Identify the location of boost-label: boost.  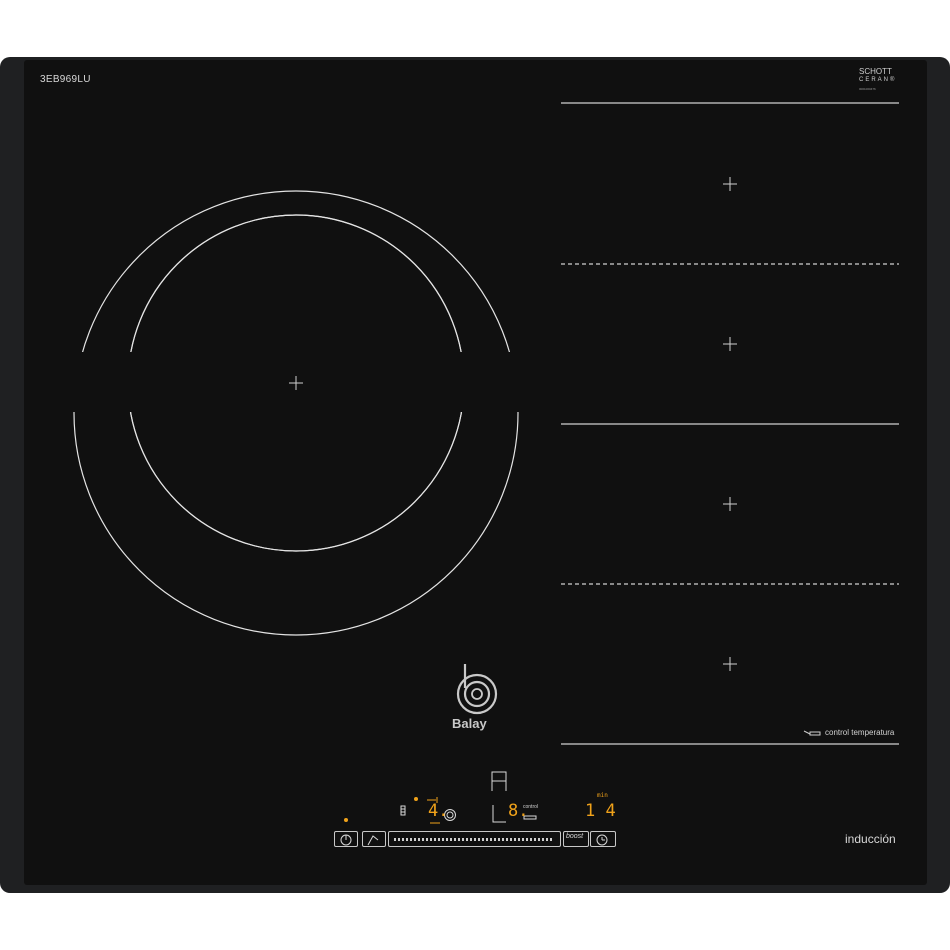
(575, 836).